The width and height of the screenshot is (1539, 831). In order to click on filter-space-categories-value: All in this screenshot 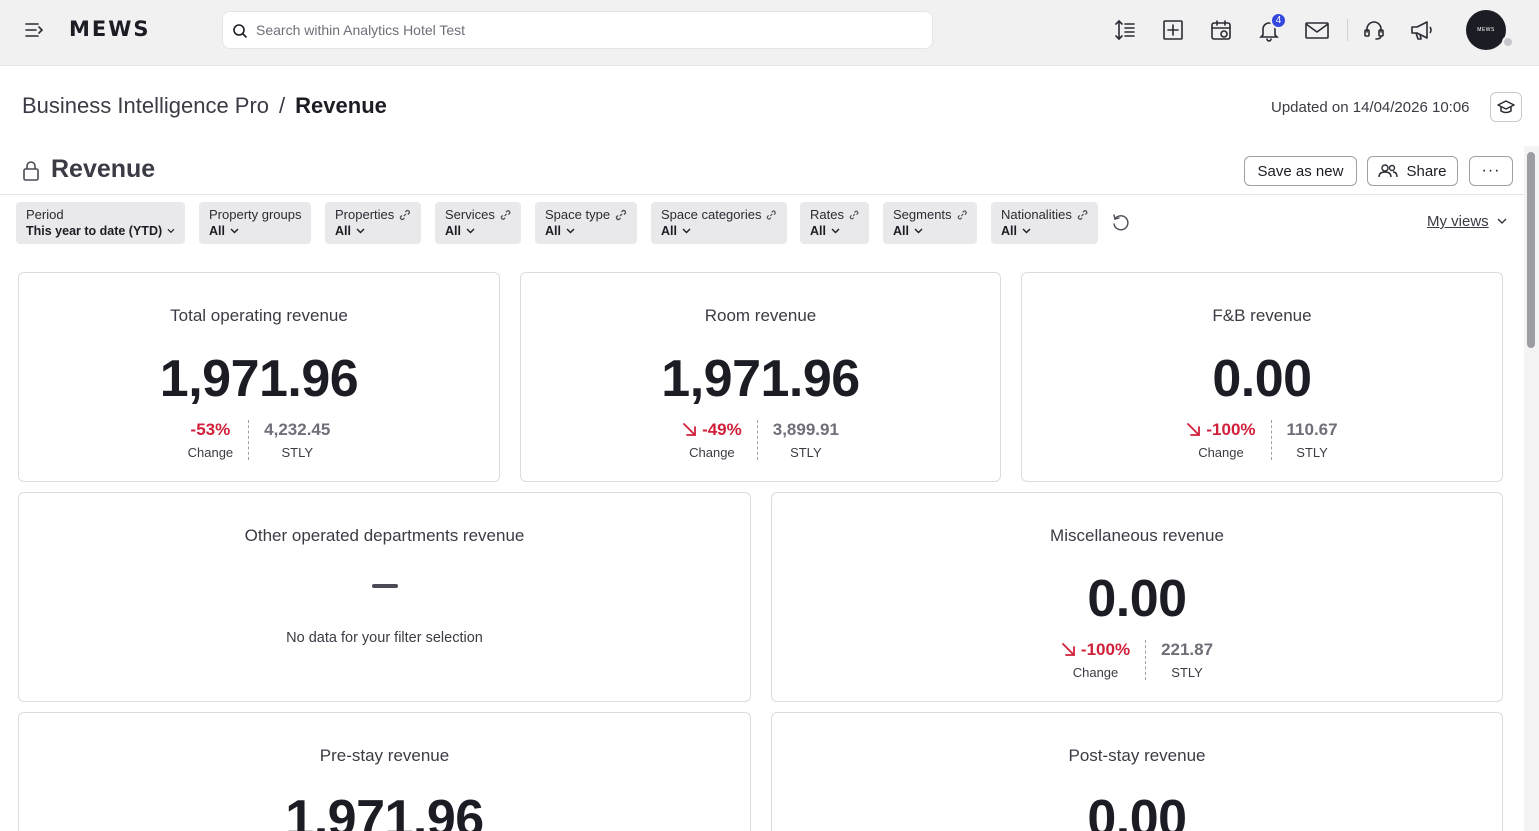, I will do `click(669, 231)`.